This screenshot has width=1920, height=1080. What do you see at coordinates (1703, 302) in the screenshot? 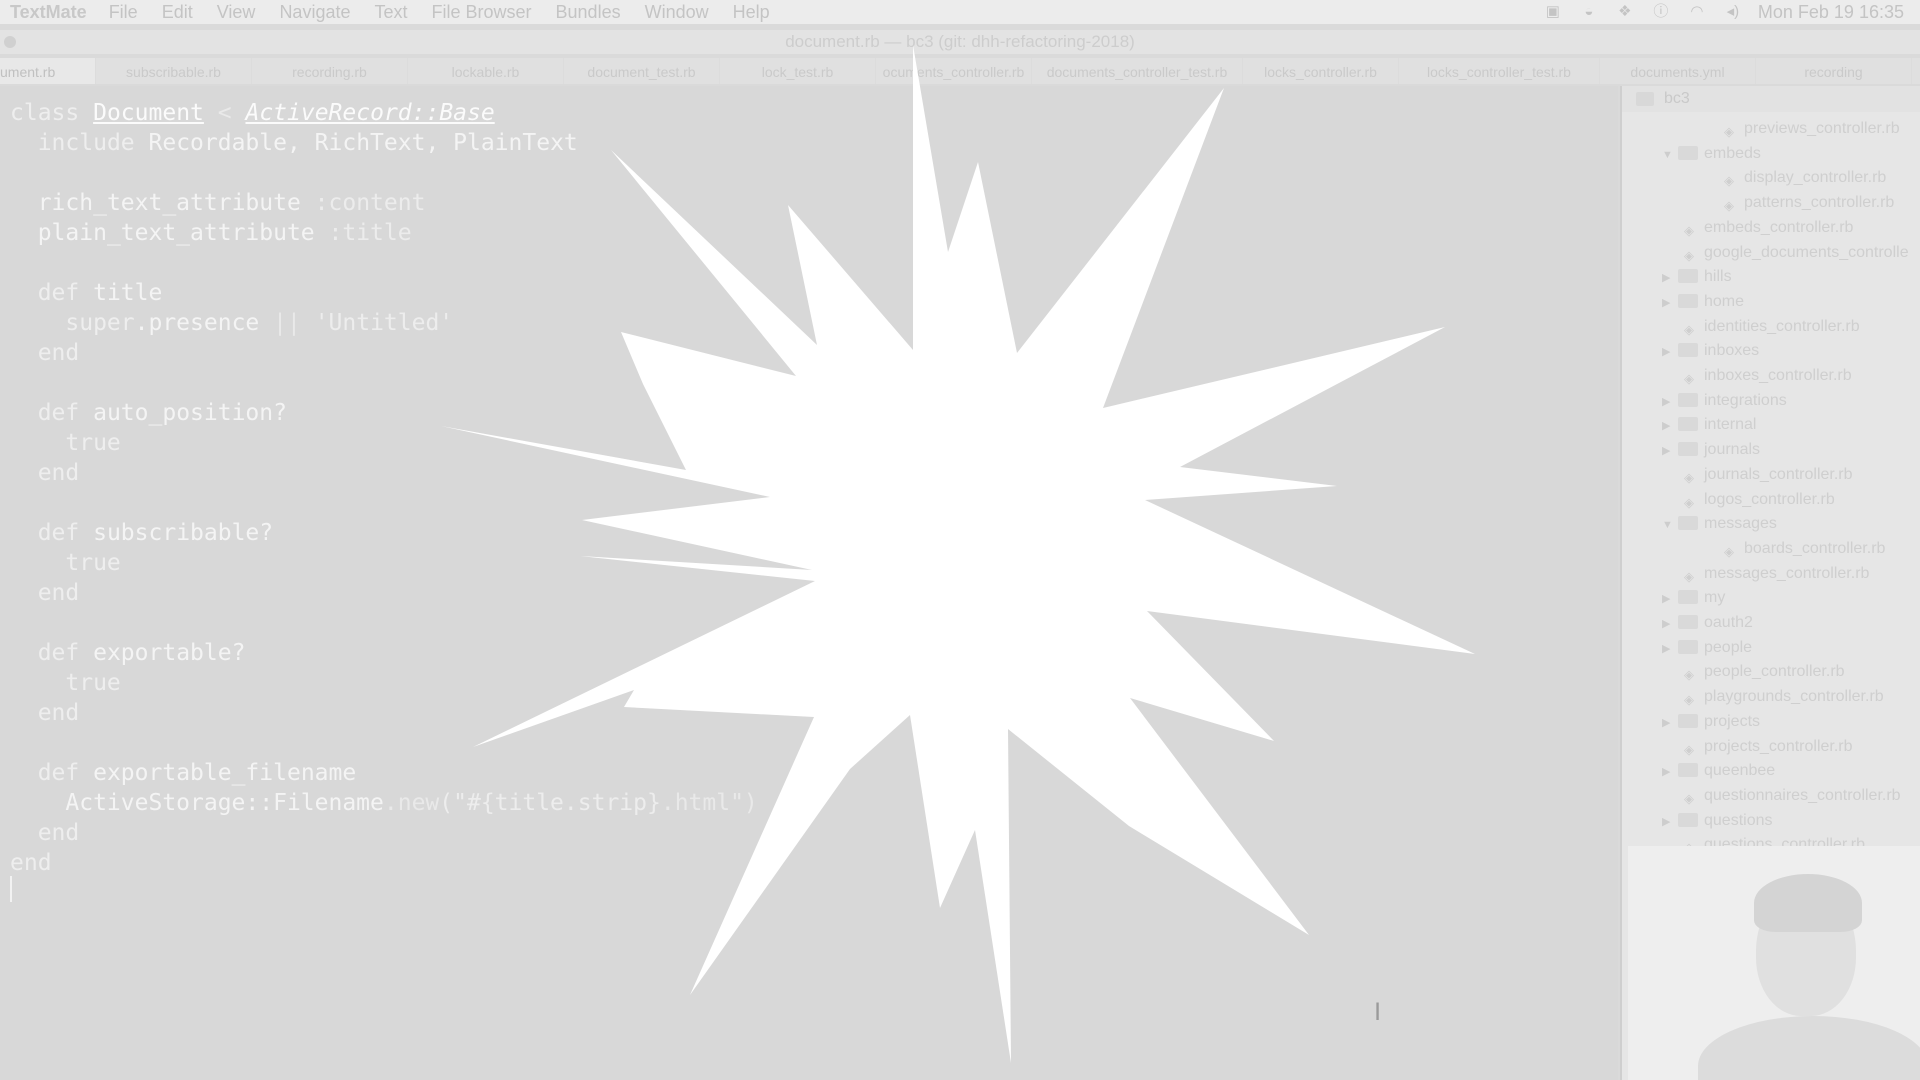
I see `folder-item: ▶ home` at bounding box center [1703, 302].